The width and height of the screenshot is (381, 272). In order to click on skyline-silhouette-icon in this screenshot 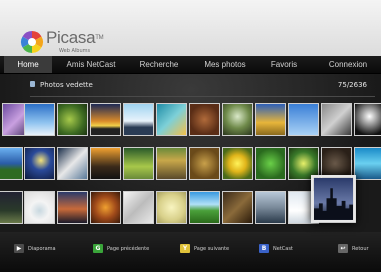, I will do `click(333, 204)`.